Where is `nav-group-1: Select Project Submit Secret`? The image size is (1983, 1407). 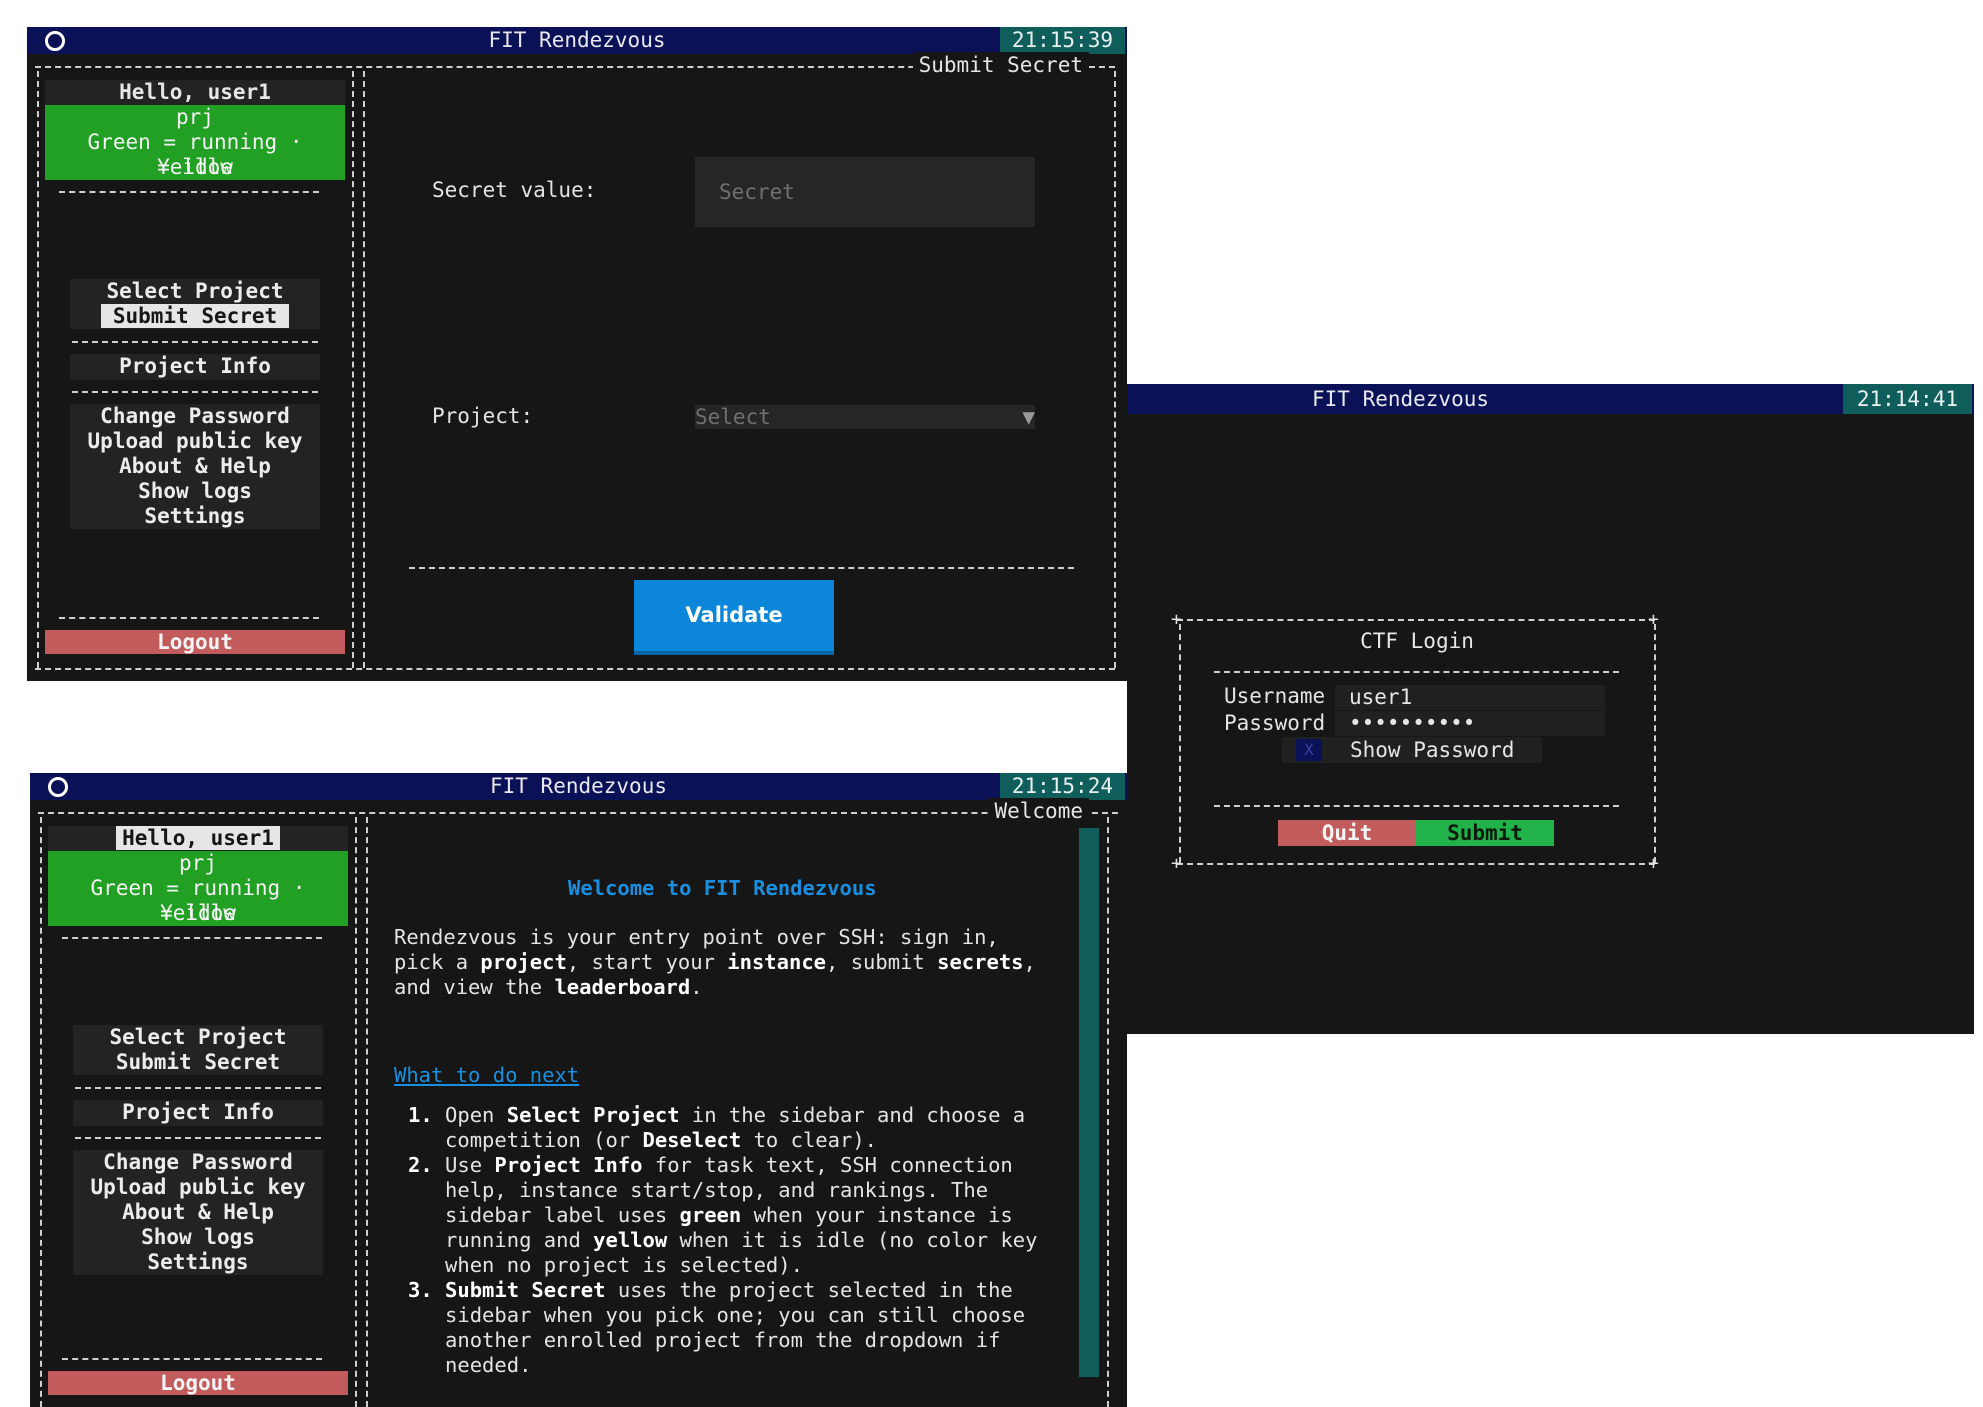
nav-group-1: Select Project Submit Secret is located at coordinates (198, 1050).